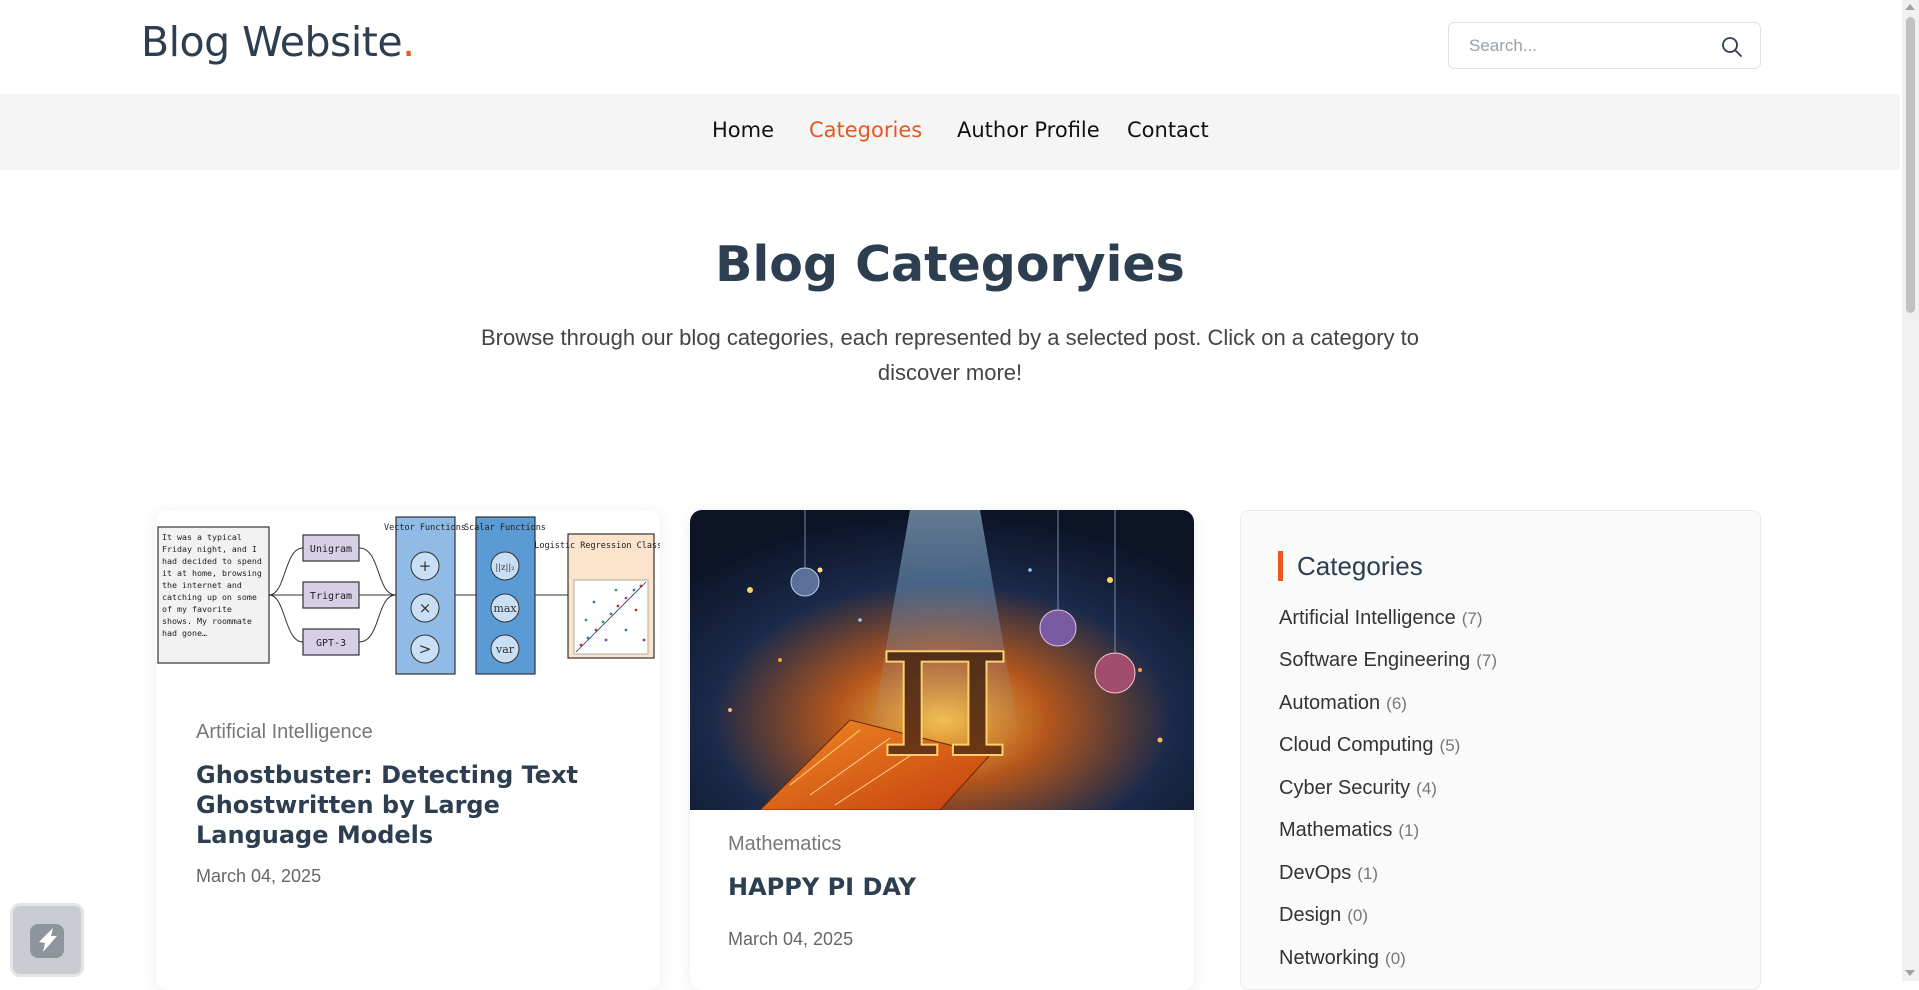 This screenshot has width=1919, height=990. What do you see at coordinates (425, 649) in the screenshot?
I see `diagram-op: >` at bounding box center [425, 649].